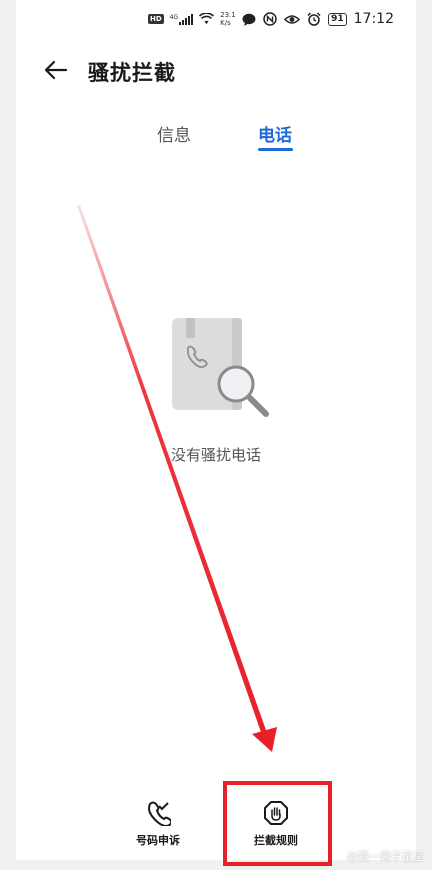 This screenshot has width=432, height=870. Describe the element at coordinates (228, 15) in the screenshot. I see `speed-value: 23.1` at that location.